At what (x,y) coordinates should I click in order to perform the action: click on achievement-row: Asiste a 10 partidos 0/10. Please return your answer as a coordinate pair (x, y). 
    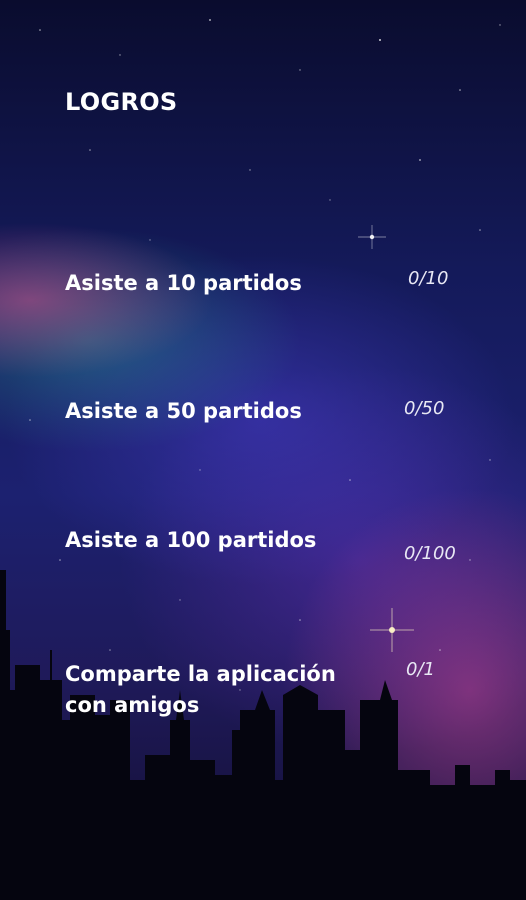
    Looking at the image, I should click on (275, 303).